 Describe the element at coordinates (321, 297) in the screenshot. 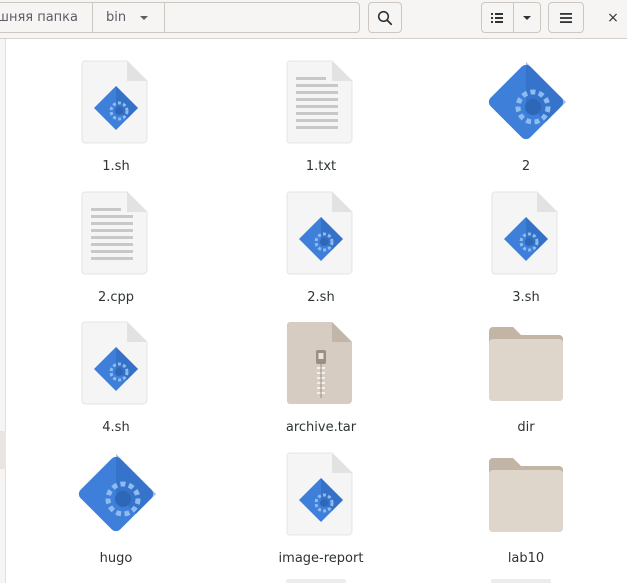

I see `file-name: 2.sh` at that location.